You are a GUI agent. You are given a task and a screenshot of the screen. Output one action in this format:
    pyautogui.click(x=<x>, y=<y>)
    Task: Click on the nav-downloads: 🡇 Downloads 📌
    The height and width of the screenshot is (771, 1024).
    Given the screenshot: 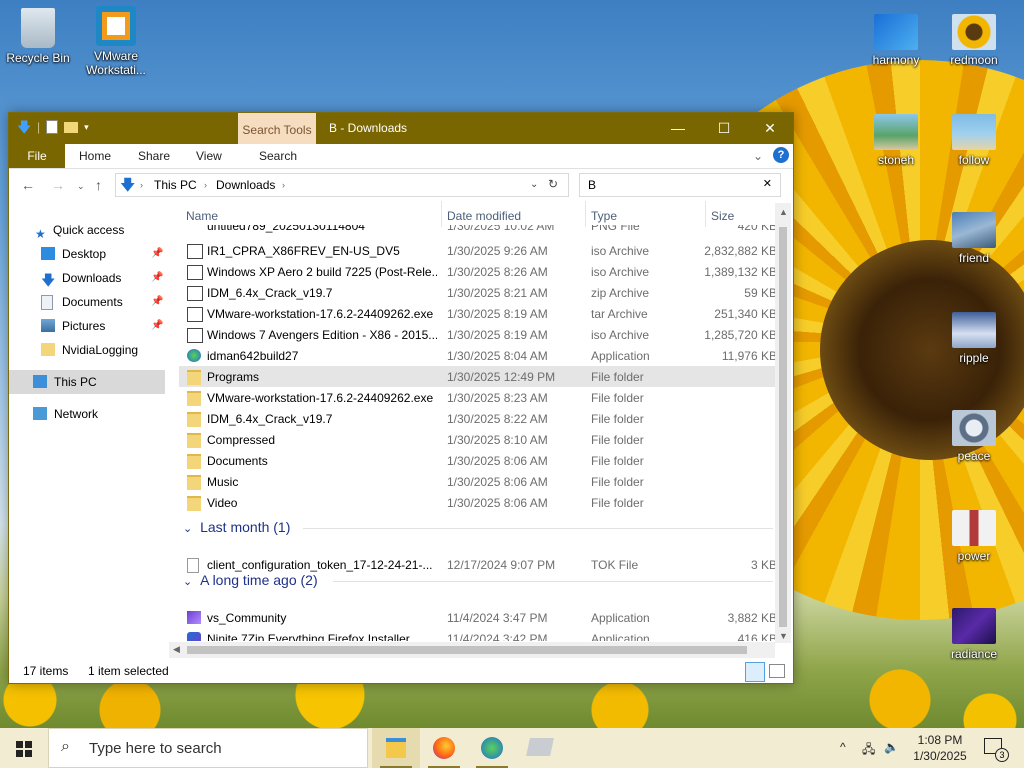 What is the action you would take?
    pyautogui.click(x=87, y=278)
    